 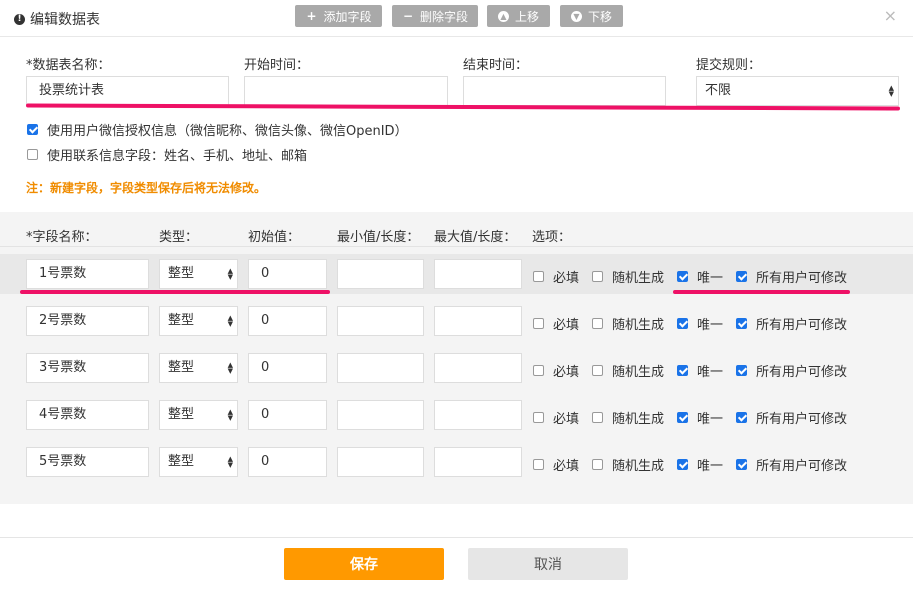 What do you see at coordinates (518, 16) in the screenshot?
I see `move-up-button: ▲ 上移` at bounding box center [518, 16].